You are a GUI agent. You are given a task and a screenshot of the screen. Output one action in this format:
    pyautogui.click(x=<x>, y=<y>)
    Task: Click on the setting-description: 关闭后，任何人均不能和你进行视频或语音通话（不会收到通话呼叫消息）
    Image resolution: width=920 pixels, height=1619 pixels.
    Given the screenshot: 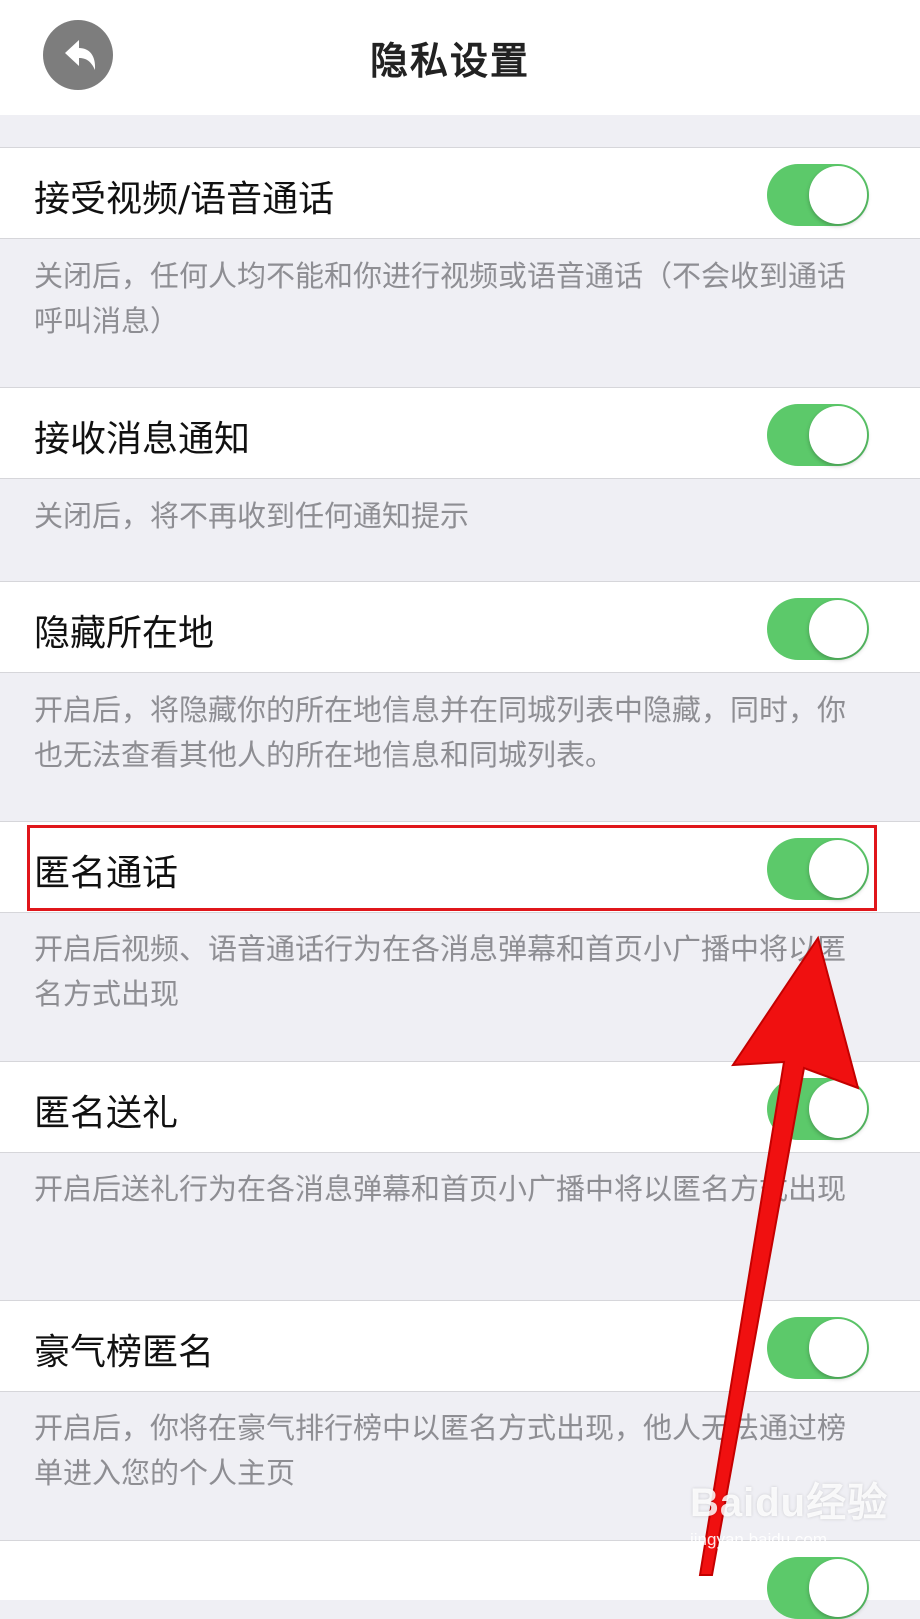 What is the action you would take?
    pyautogui.click(x=440, y=298)
    